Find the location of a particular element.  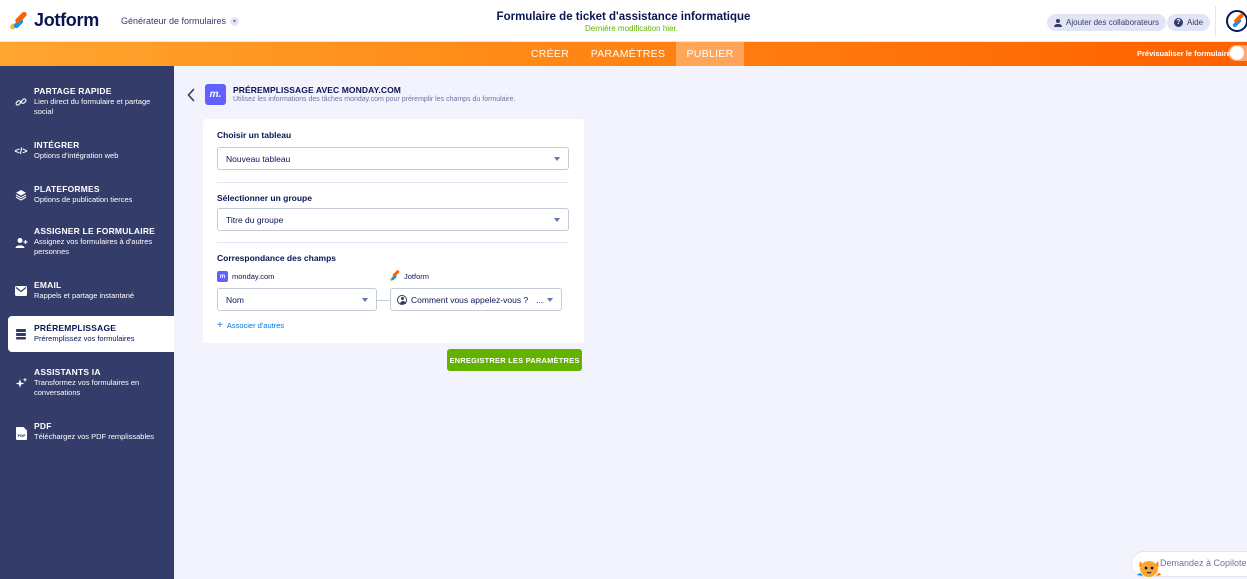

preview-toggle-knob is located at coordinates (1237, 53).